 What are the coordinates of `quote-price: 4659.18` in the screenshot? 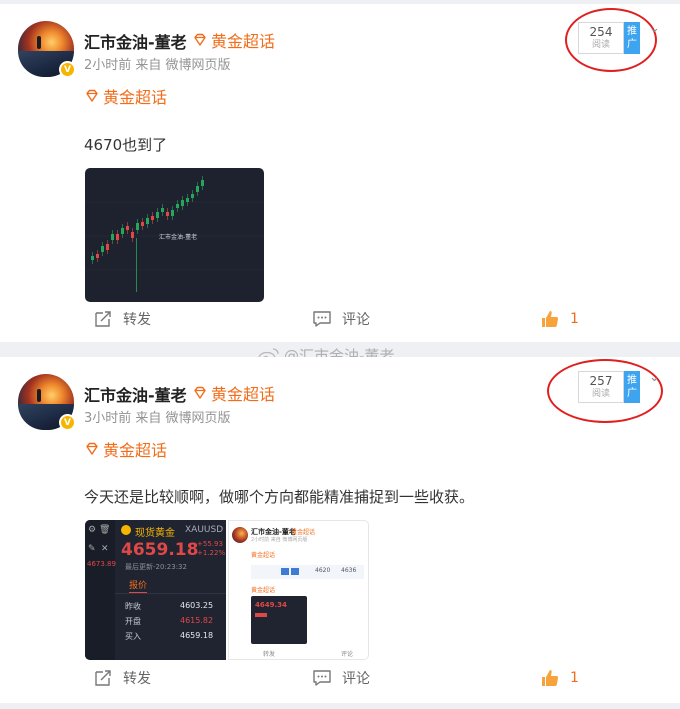 It's located at (160, 550).